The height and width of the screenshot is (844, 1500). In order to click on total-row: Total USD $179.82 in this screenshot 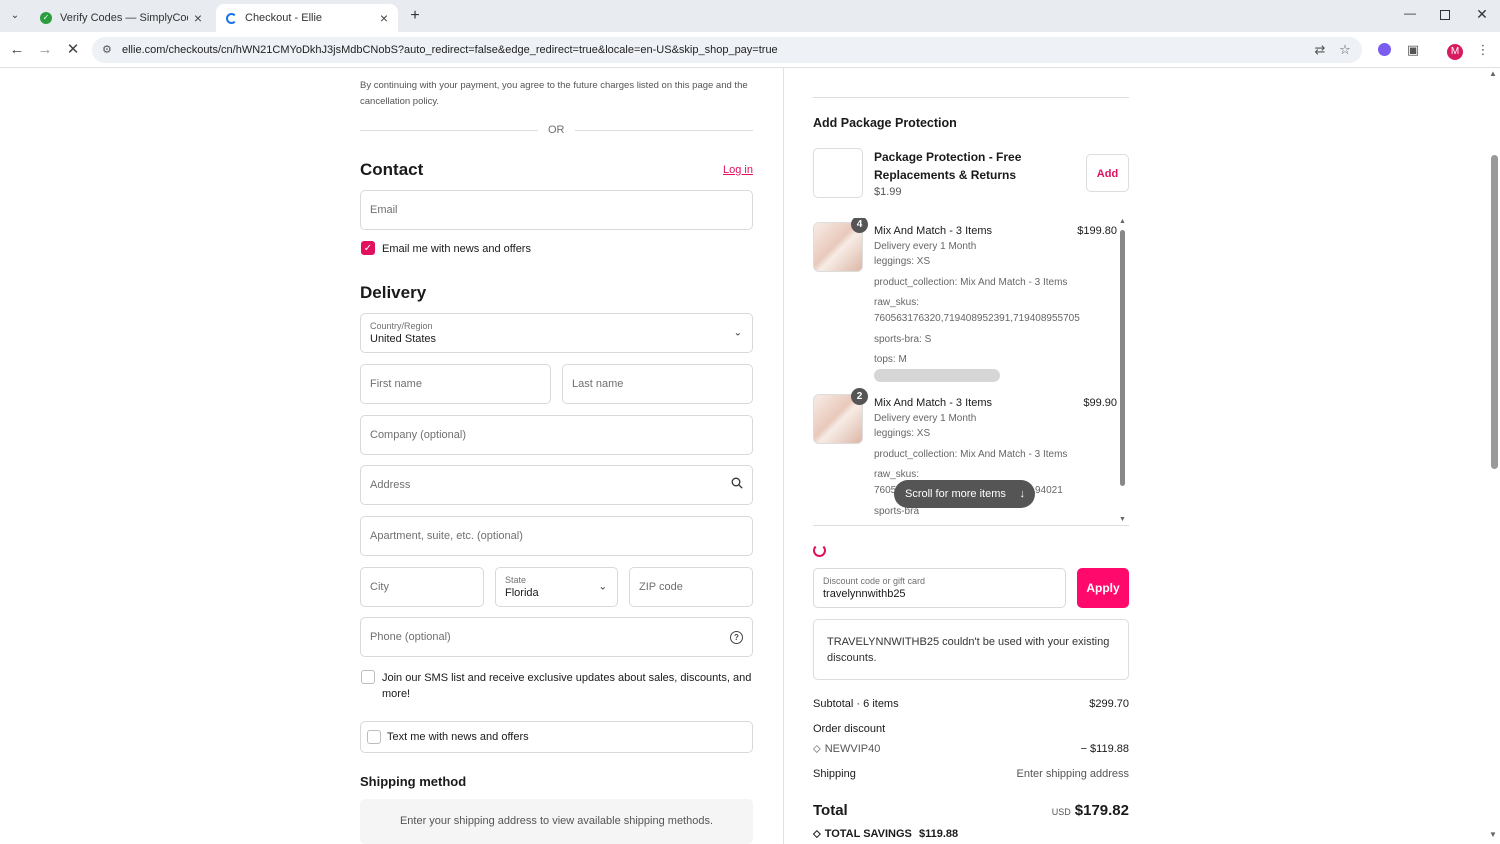, I will do `click(971, 813)`.